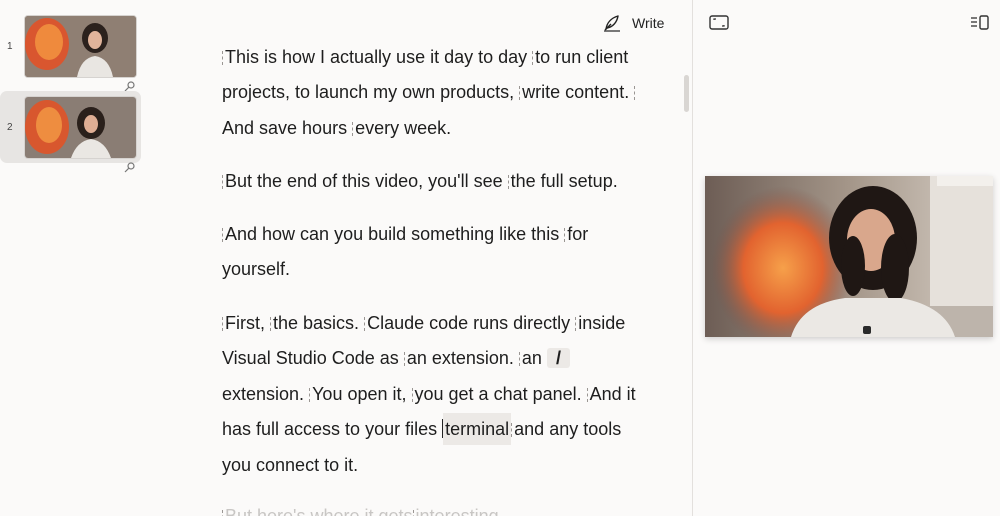  What do you see at coordinates (359, 394) in the screenshot?
I see `sentence: You open it,` at bounding box center [359, 394].